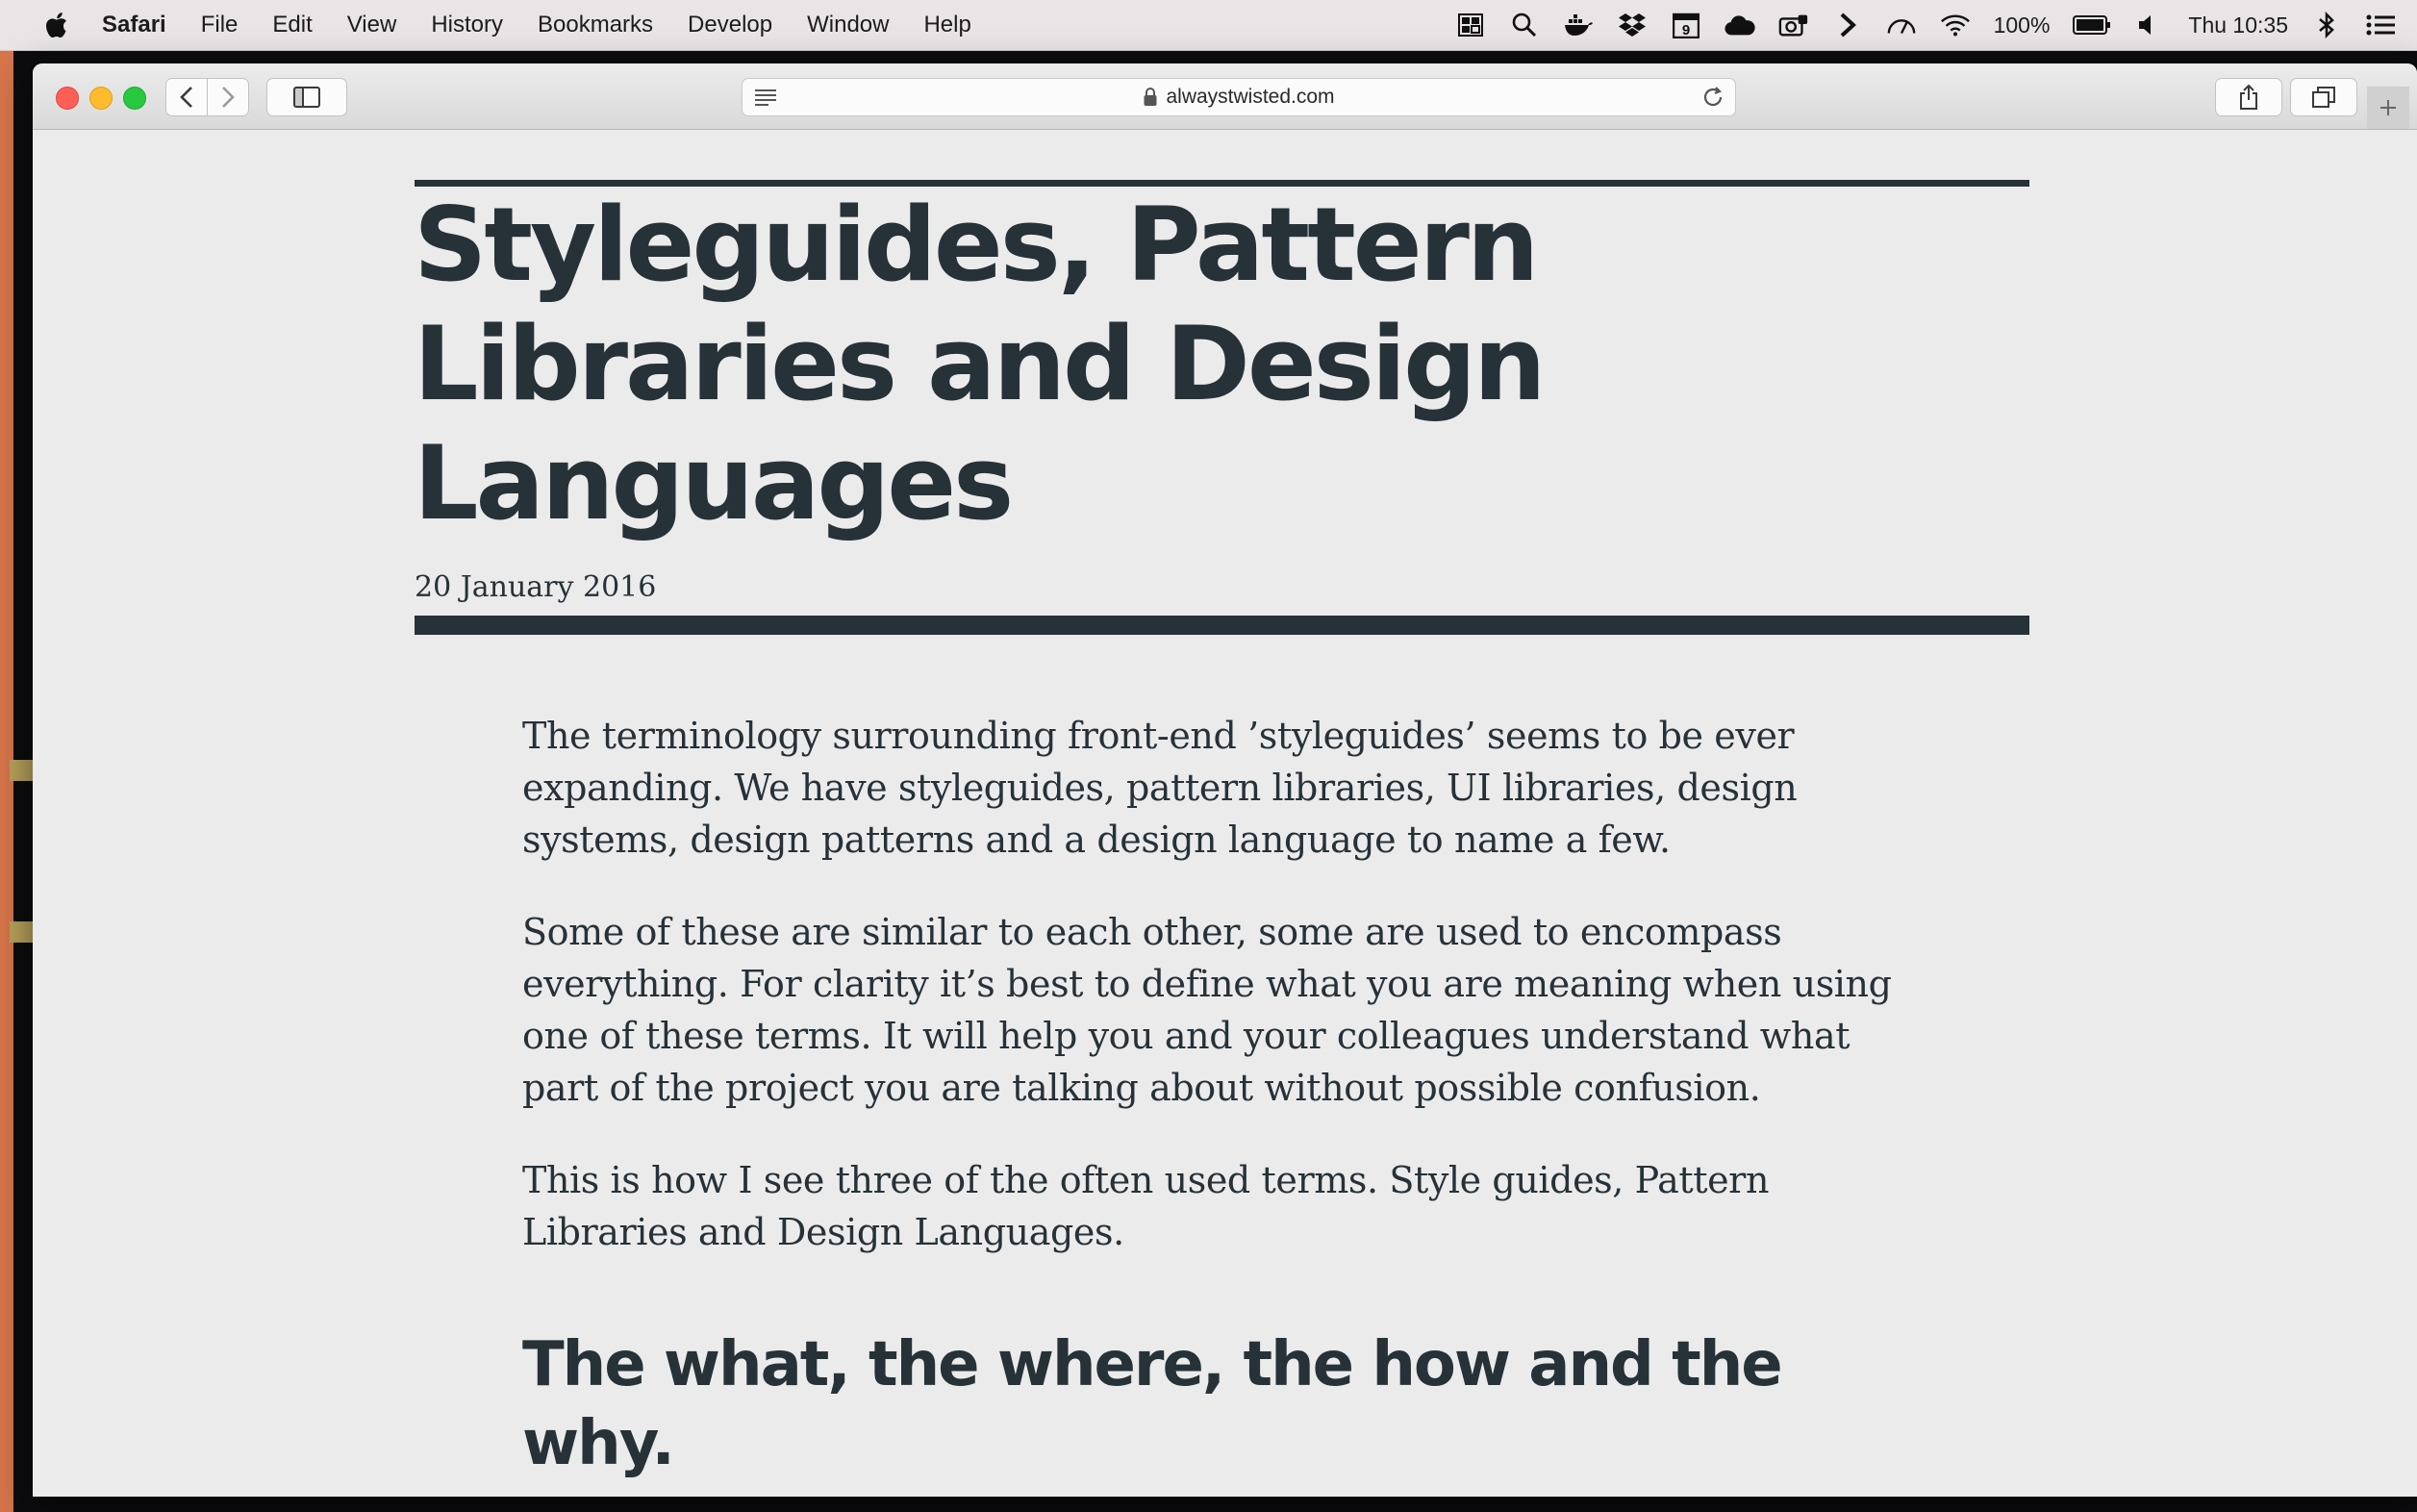 Image resolution: width=2417 pixels, height=1512 pixels. What do you see at coordinates (101, 99) in the screenshot?
I see `window-minimize-button` at bounding box center [101, 99].